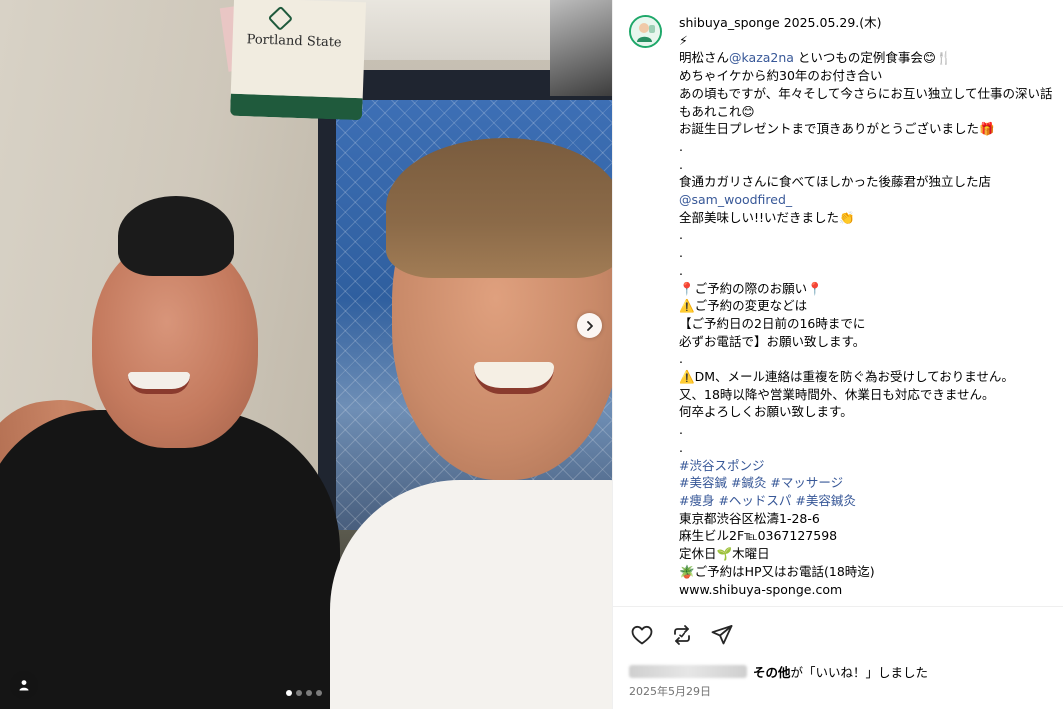 This screenshot has width=1063, height=709. Describe the element at coordinates (514, 378) in the screenshot. I see `photo-person-right-smile` at that location.